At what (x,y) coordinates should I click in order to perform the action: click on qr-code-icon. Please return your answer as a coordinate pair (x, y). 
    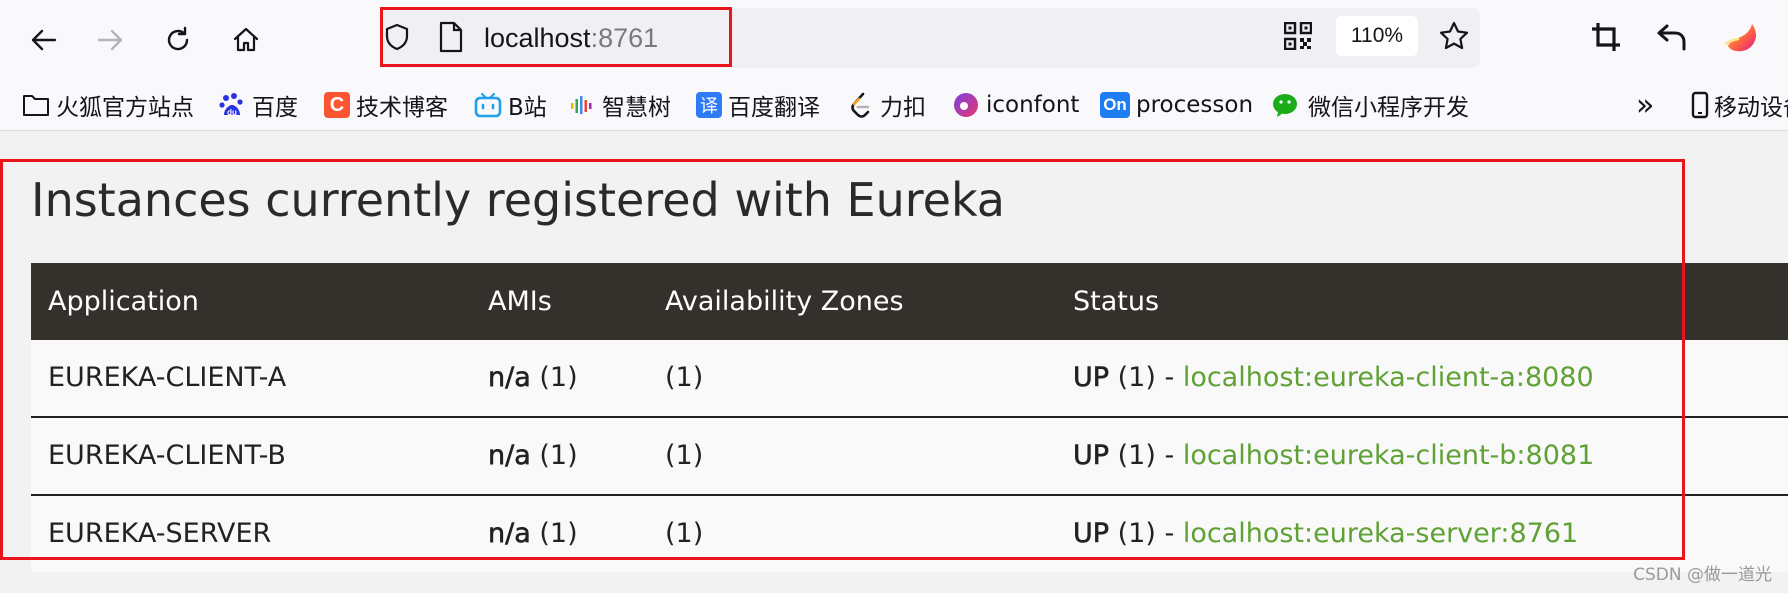
    Looking at the image, I should click on (1298, 36).